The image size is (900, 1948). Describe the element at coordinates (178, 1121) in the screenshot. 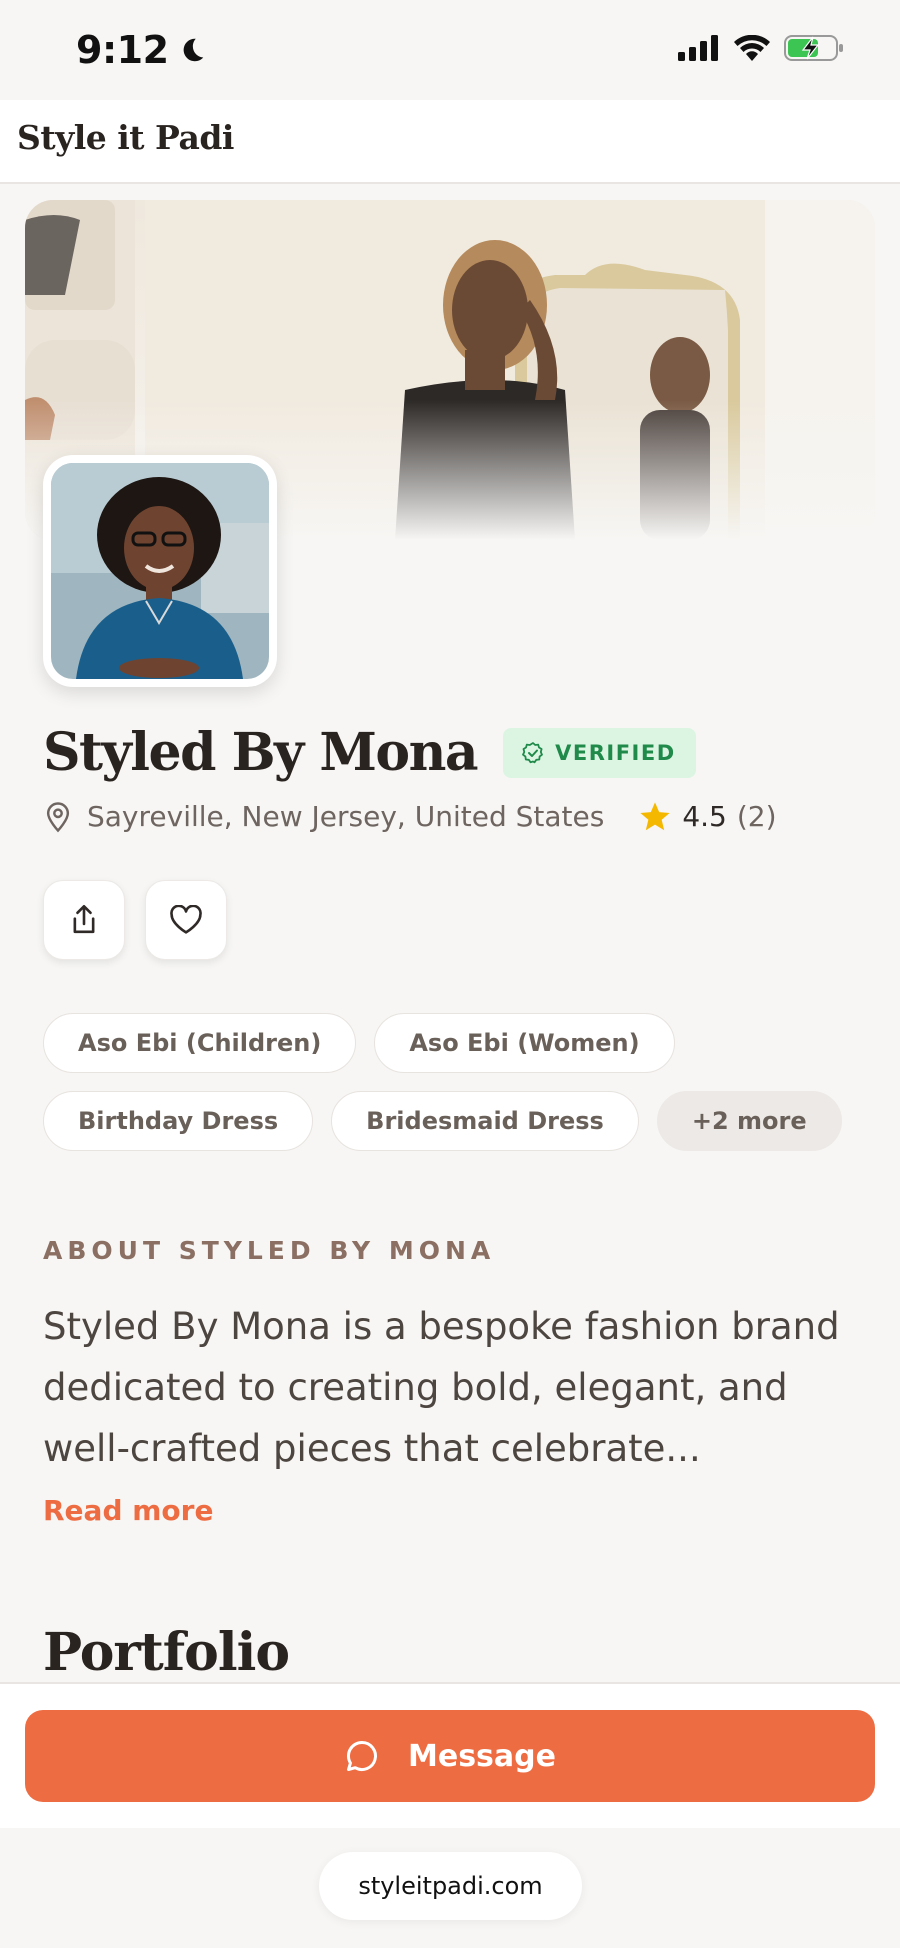

I see `tag-birthday-dress: Birthday Dress` at that location.